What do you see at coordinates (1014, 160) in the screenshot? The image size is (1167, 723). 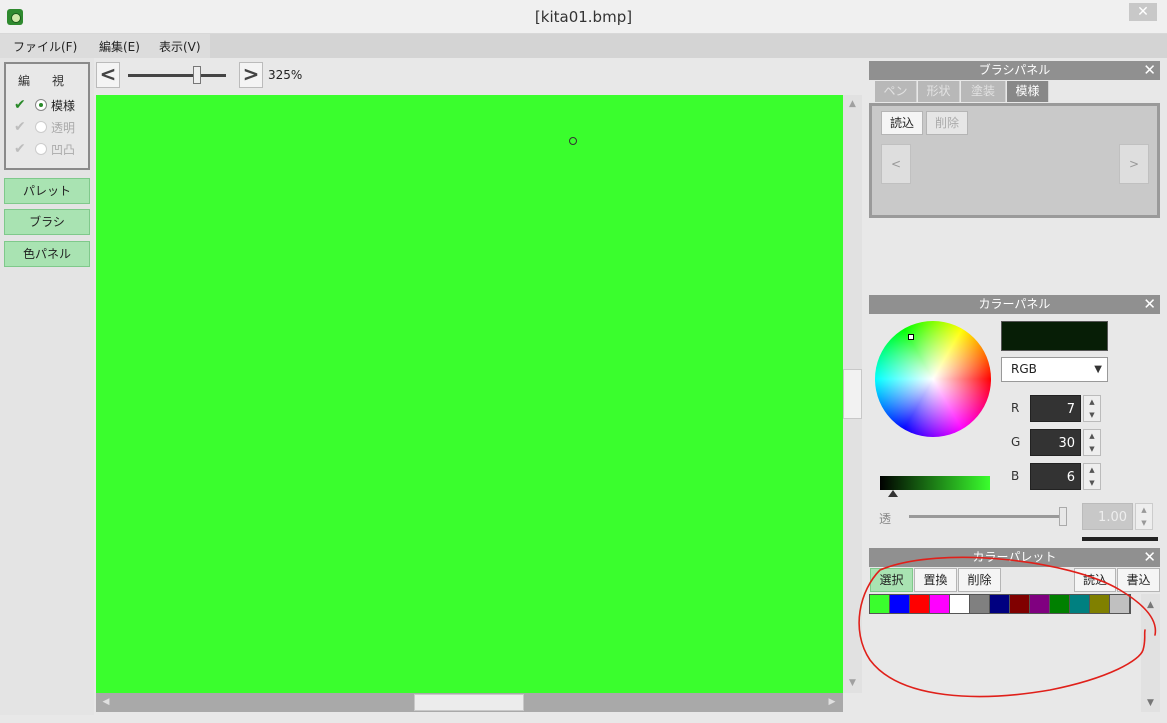 I see `brush-panel-body: 読込 削除 < >` at bounding box center [1014, 160].